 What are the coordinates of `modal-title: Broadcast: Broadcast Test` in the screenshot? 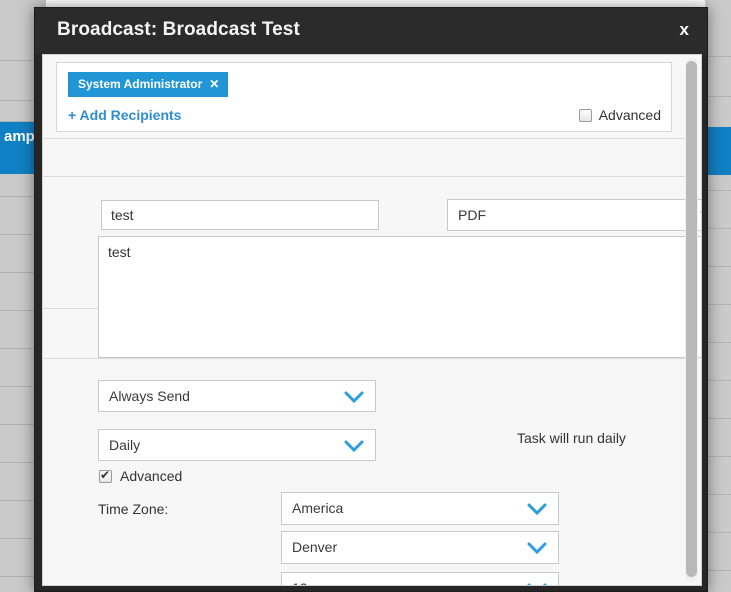 It's located at (178, 29).